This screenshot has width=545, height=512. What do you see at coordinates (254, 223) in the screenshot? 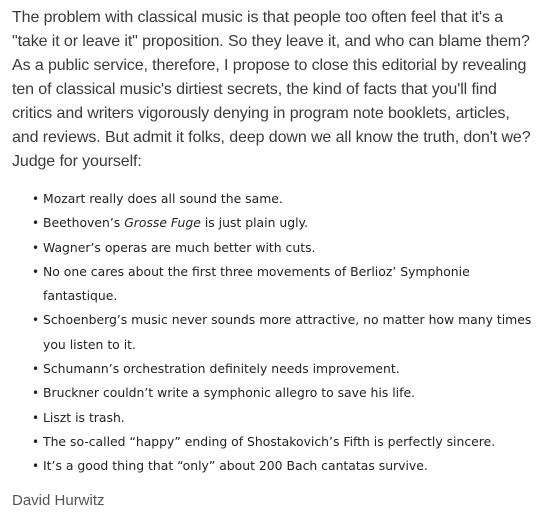
I see `list-item-text-after: is just plain ugly.` at bounding box center [254, 223].